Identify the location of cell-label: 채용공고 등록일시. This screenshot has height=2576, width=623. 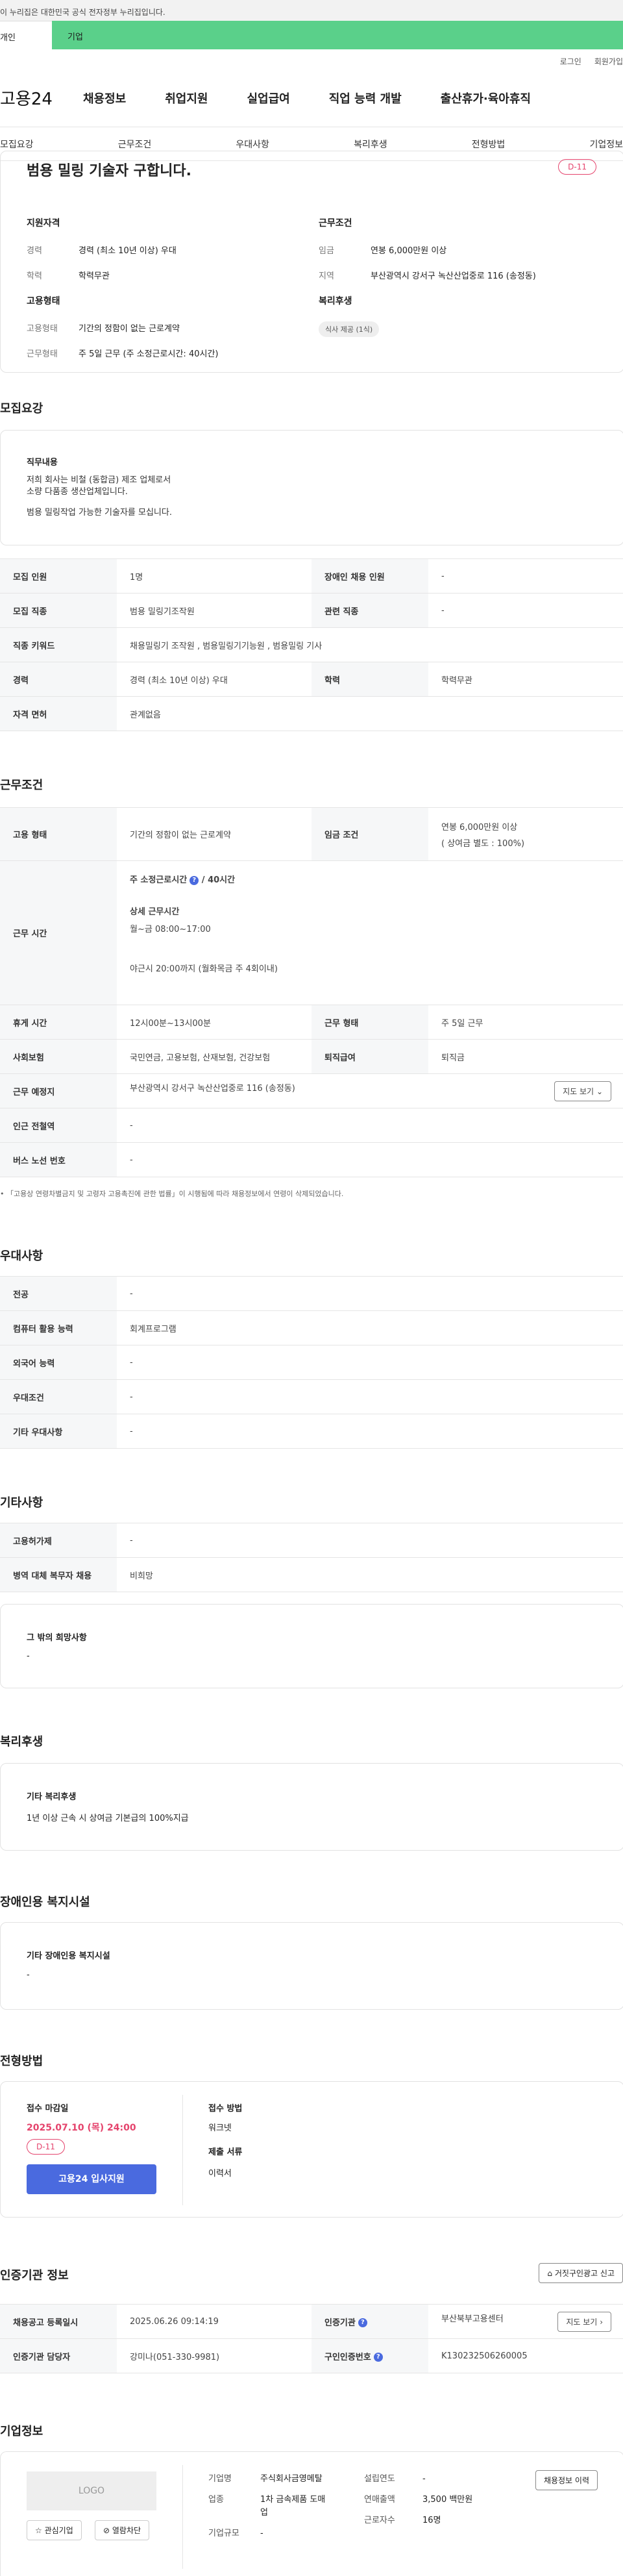
(58, 2321).